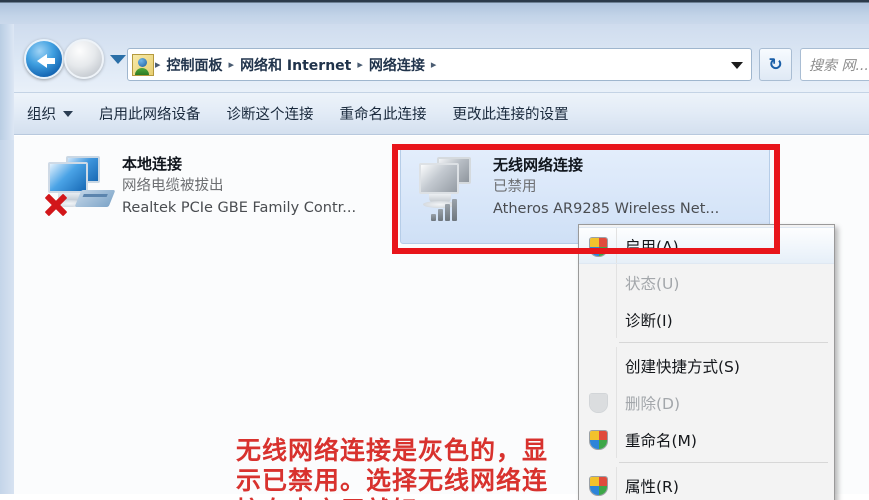  Describe the element at coordinates (448, 209) in the screenshot. I see `signal-bars-icon` at that location.